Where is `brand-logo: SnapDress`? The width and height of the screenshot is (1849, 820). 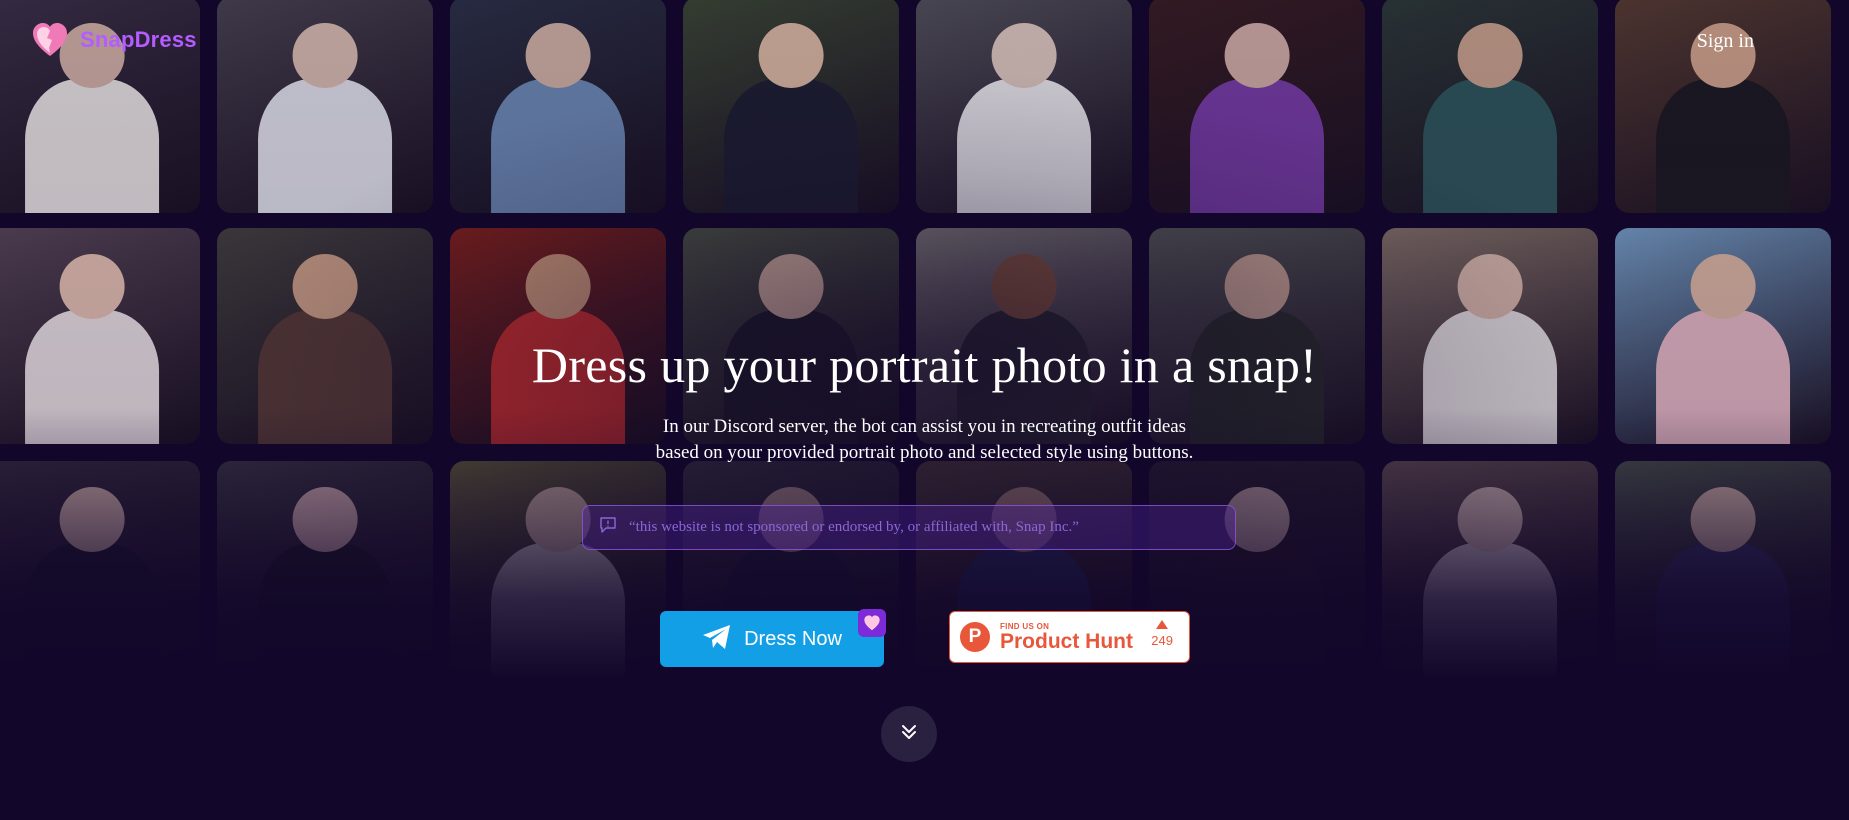
brand-logo: SnapDress is located at coordinates (113, 40).